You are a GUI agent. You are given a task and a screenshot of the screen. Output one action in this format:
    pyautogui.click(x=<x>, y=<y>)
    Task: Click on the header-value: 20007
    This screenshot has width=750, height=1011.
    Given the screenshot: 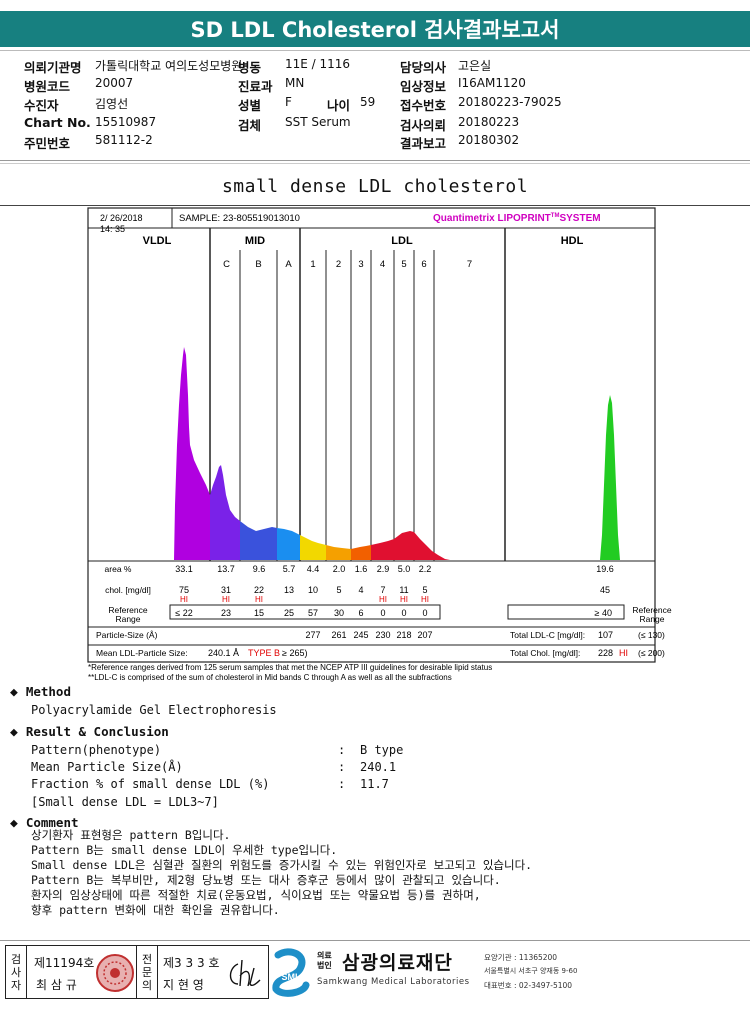 What is the action you would take?
    pyautogui.click(x=114, y=83)
    